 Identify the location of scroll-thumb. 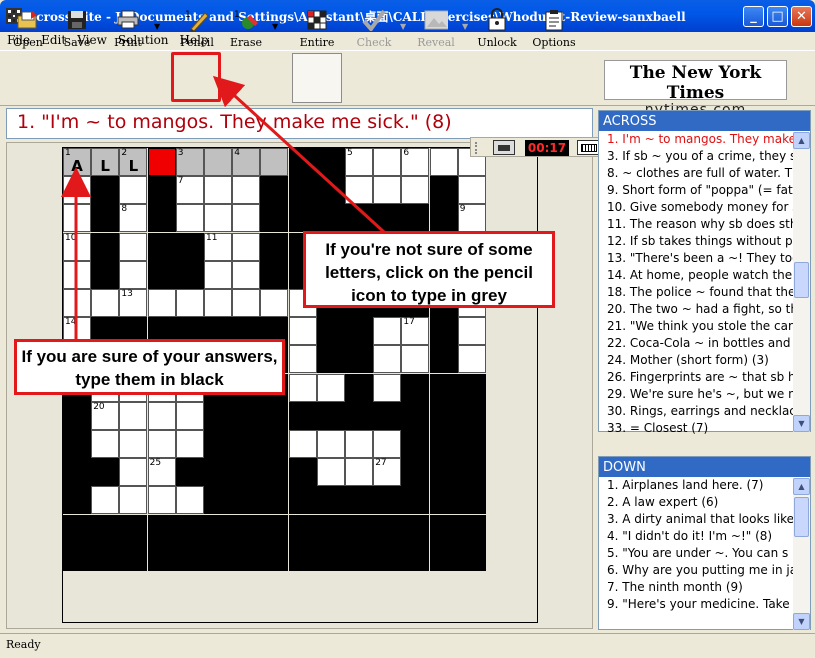
(801, 280).